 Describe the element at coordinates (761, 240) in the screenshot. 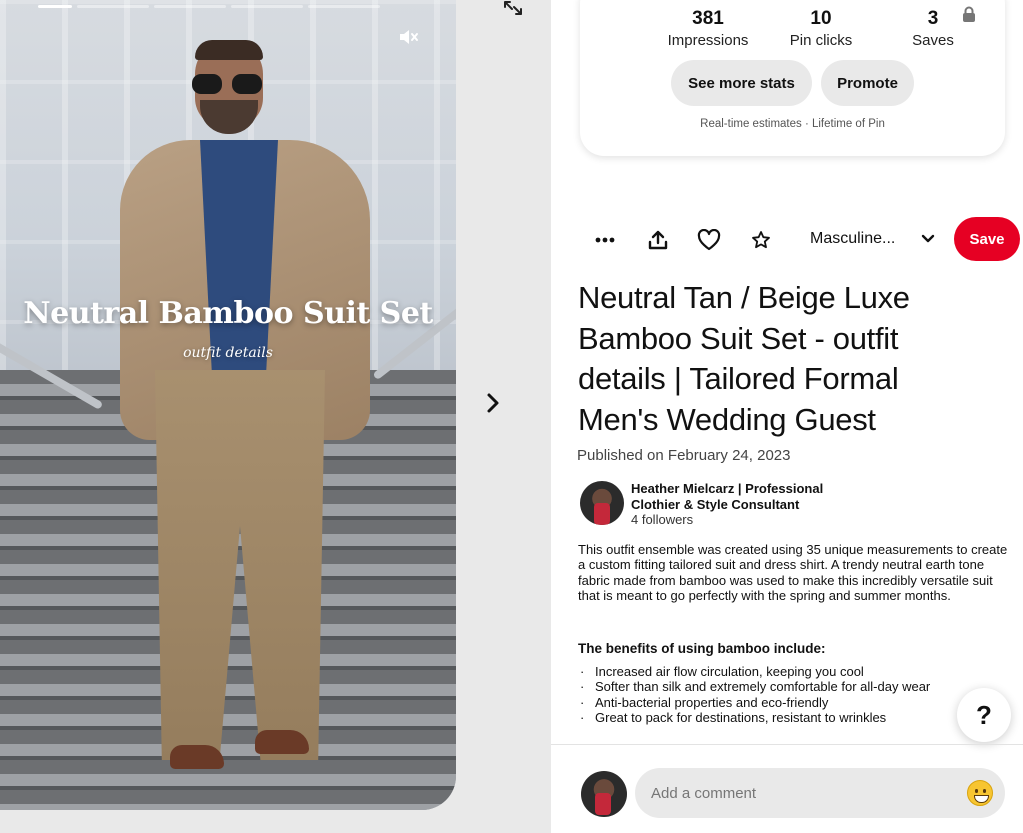

I see `star-icon` at that location.